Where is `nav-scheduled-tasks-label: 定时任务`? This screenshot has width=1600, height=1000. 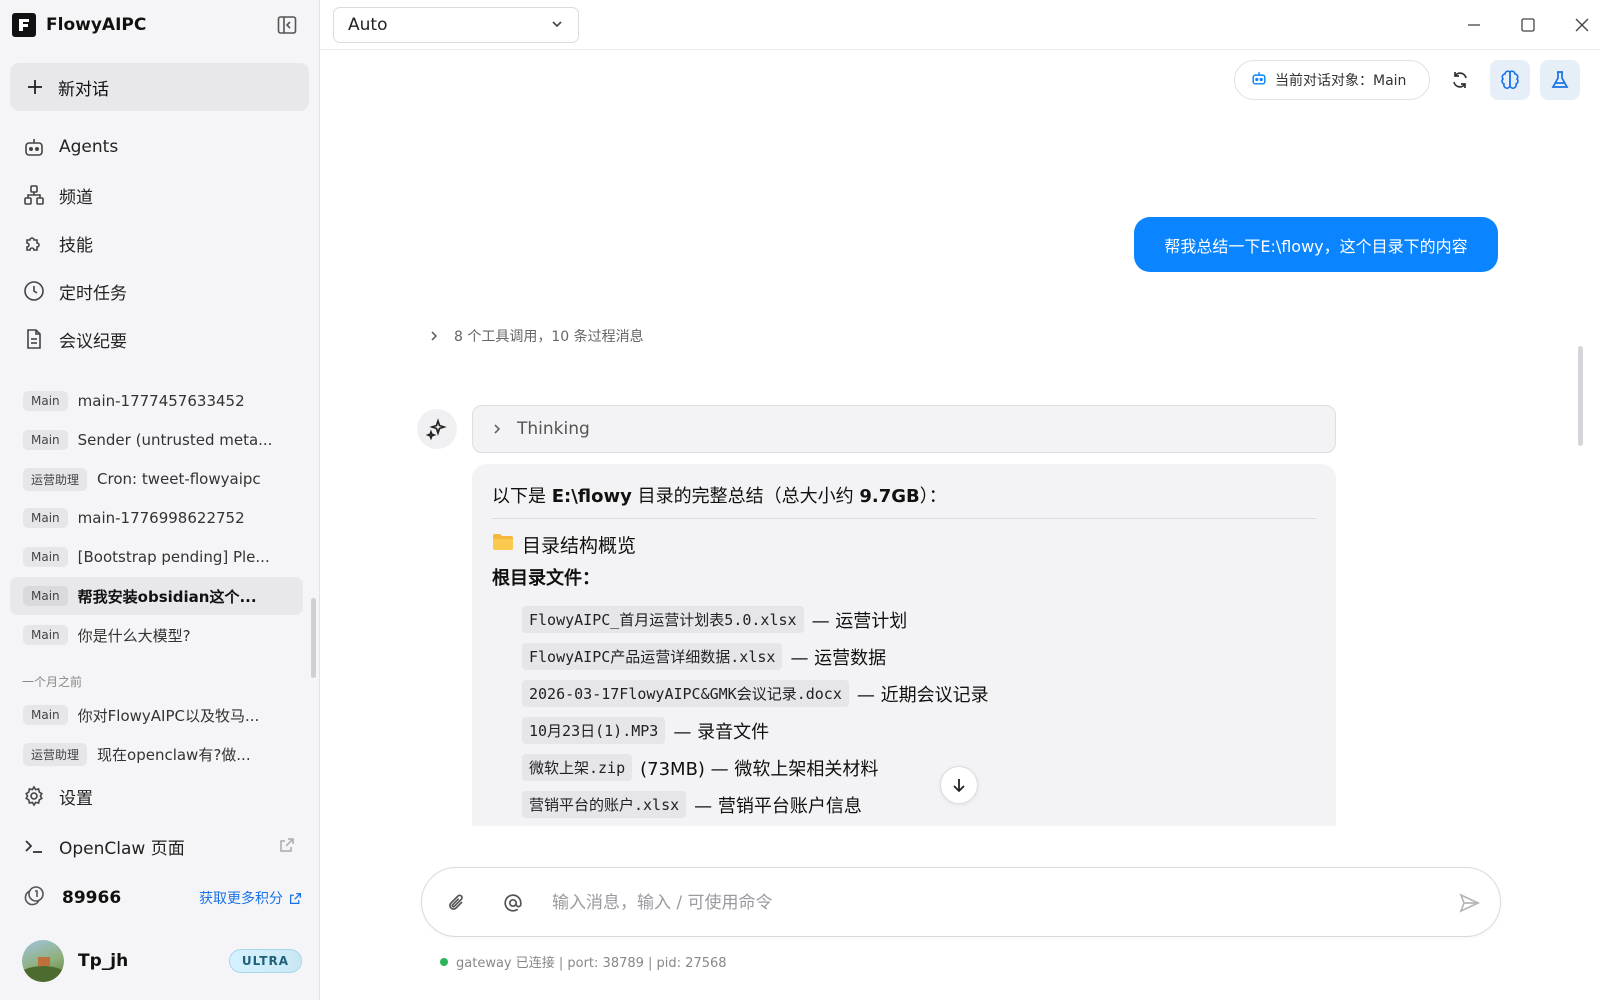 nav-scheduled-tasks-label: 定时任务 is located at coordinates (93, 293).